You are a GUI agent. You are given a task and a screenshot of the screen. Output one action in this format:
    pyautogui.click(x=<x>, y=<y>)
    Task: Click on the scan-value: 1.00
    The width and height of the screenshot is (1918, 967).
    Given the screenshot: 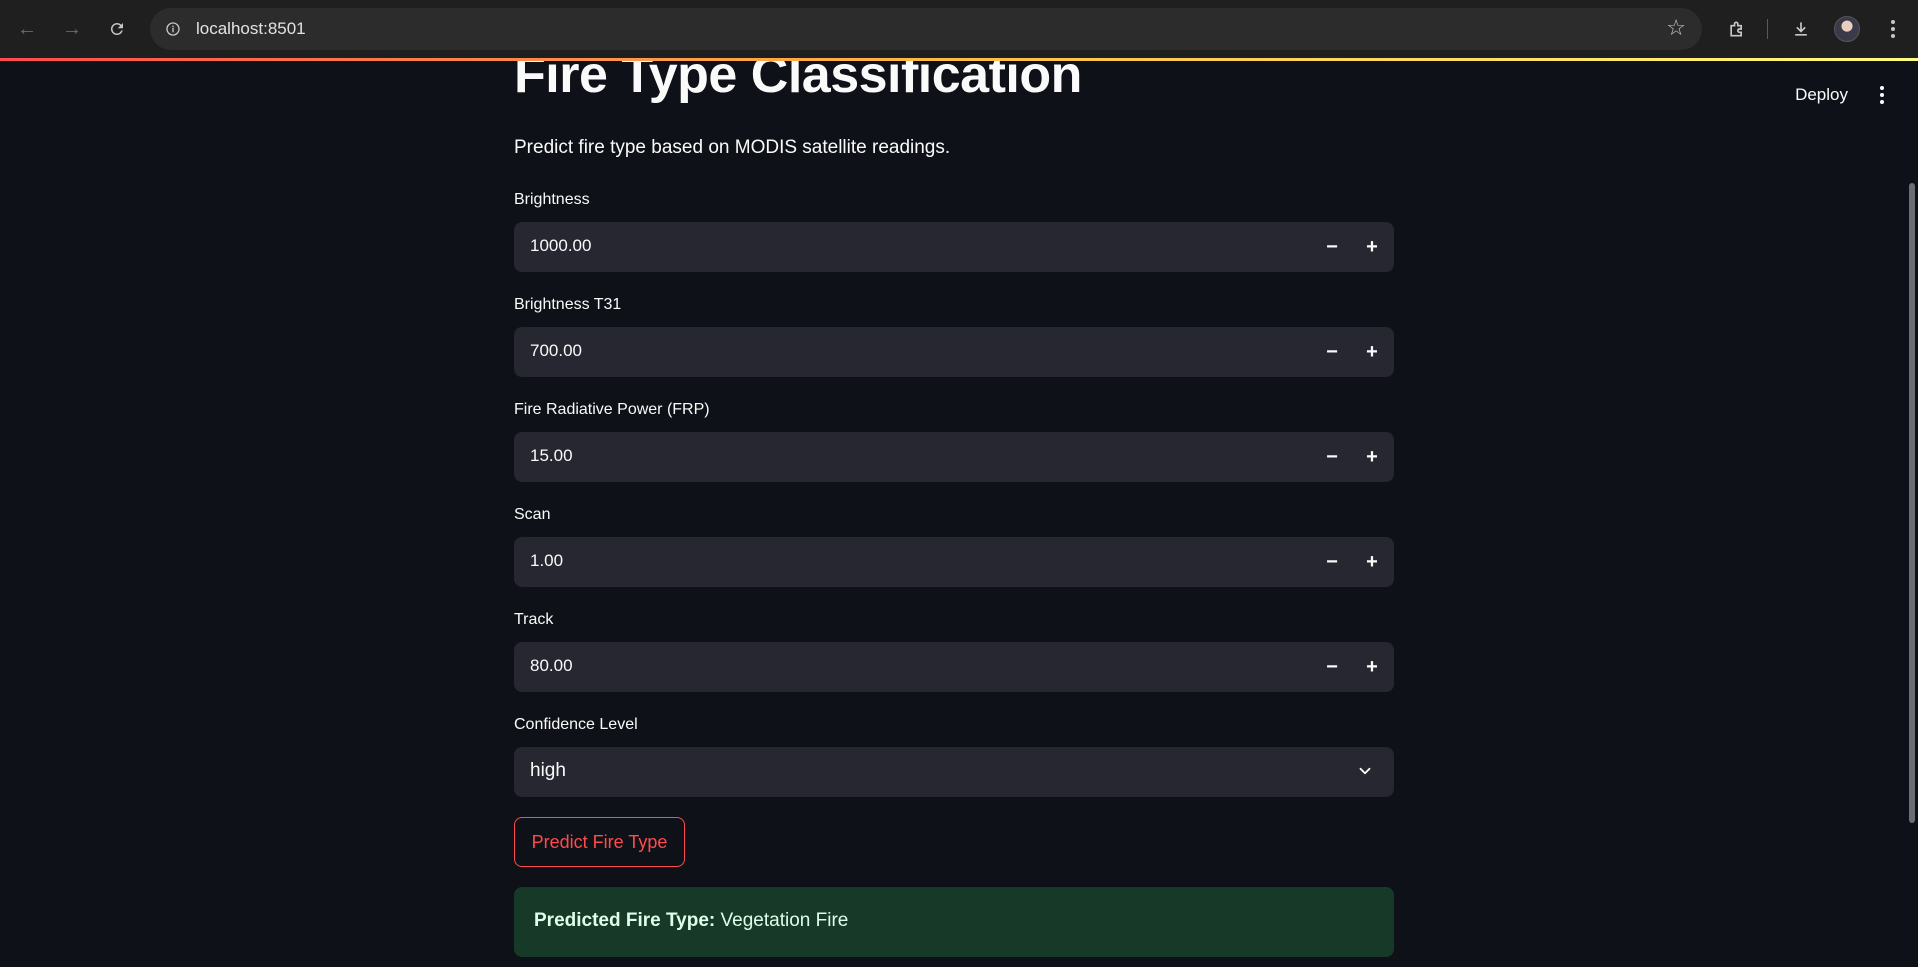 What is the action you would take?
    pyautogui.click(x=546, y=561)
    